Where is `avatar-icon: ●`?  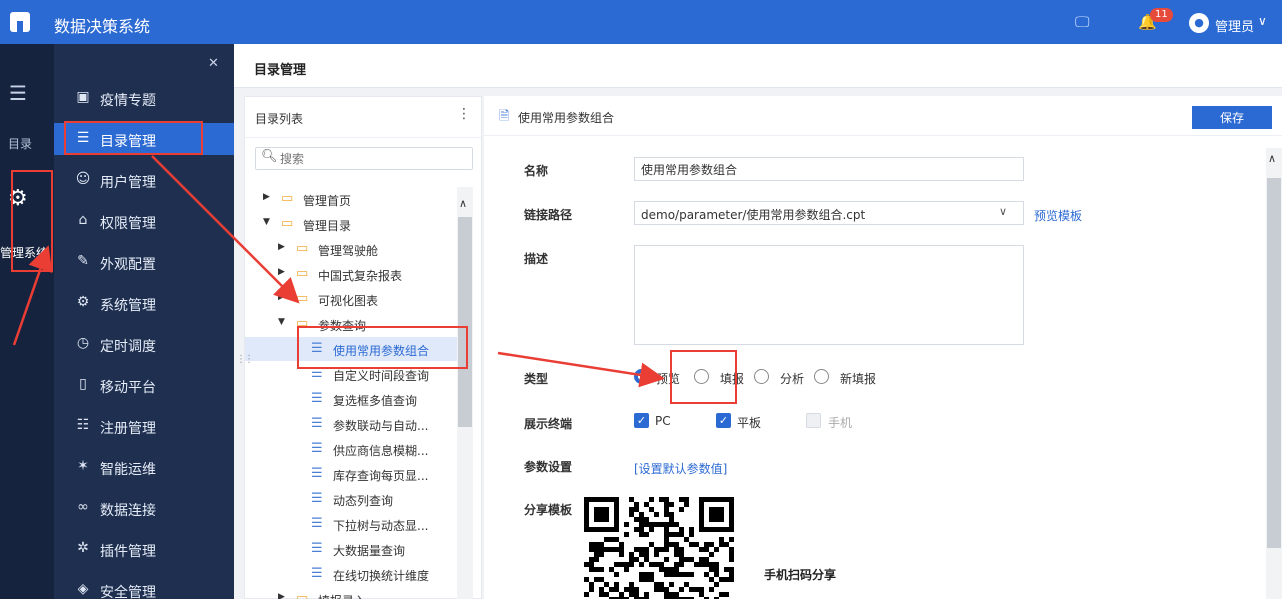
avatar-icon: ● is located at coordinates (1199, 23).